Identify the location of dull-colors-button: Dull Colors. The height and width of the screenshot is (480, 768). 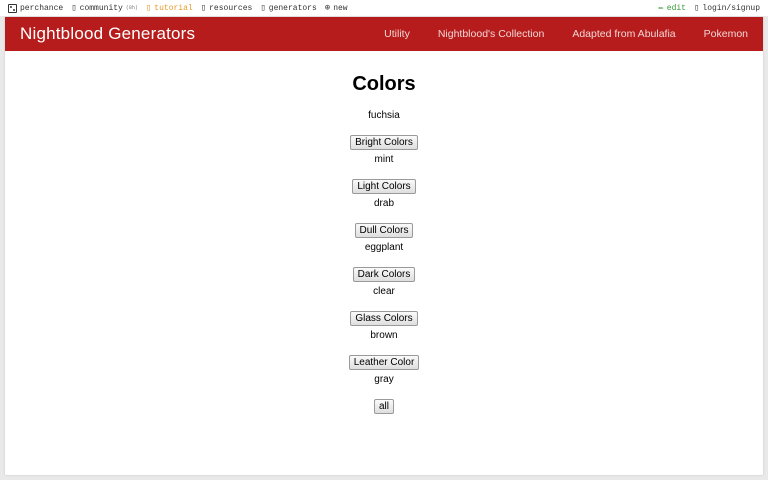
(384, 230).